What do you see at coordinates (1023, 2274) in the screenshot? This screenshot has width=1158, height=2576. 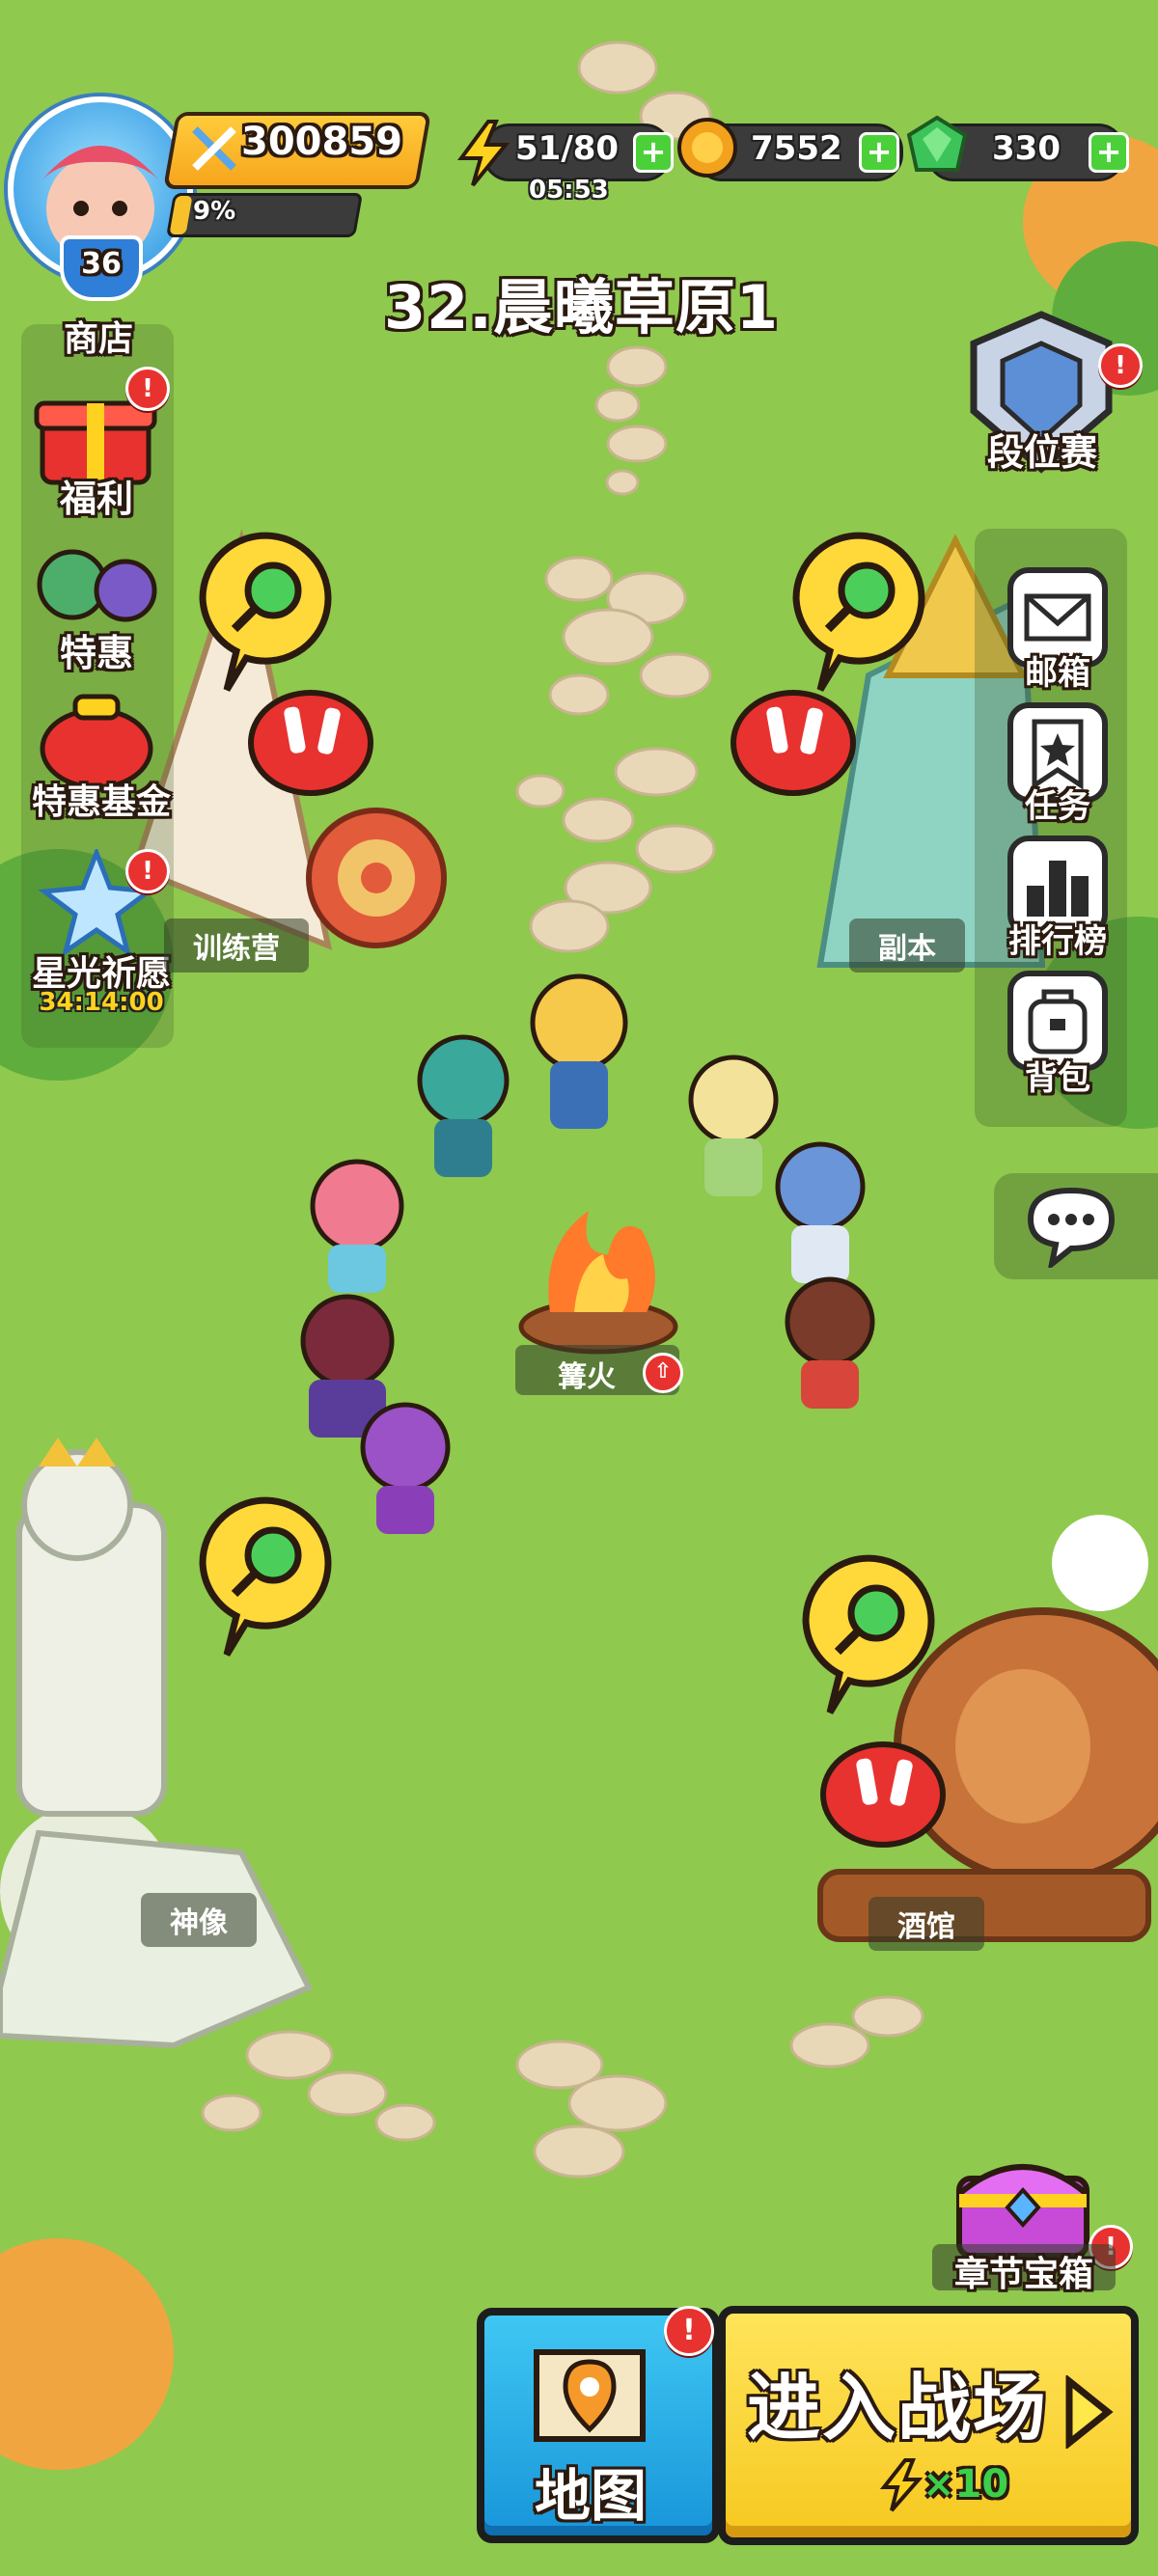 I see `chapter-chest-label: 章节宝箱` at bounding box center [1023, 2274].